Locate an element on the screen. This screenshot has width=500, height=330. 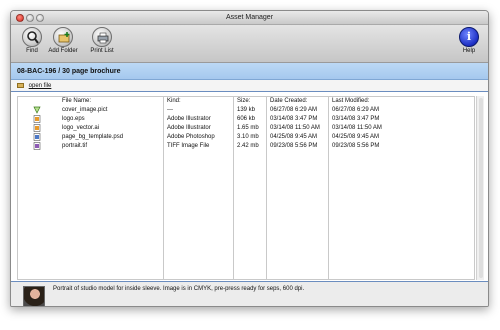
date-created-cell: 04/25/08 9:45 AM is located at coordinates (294, 137).